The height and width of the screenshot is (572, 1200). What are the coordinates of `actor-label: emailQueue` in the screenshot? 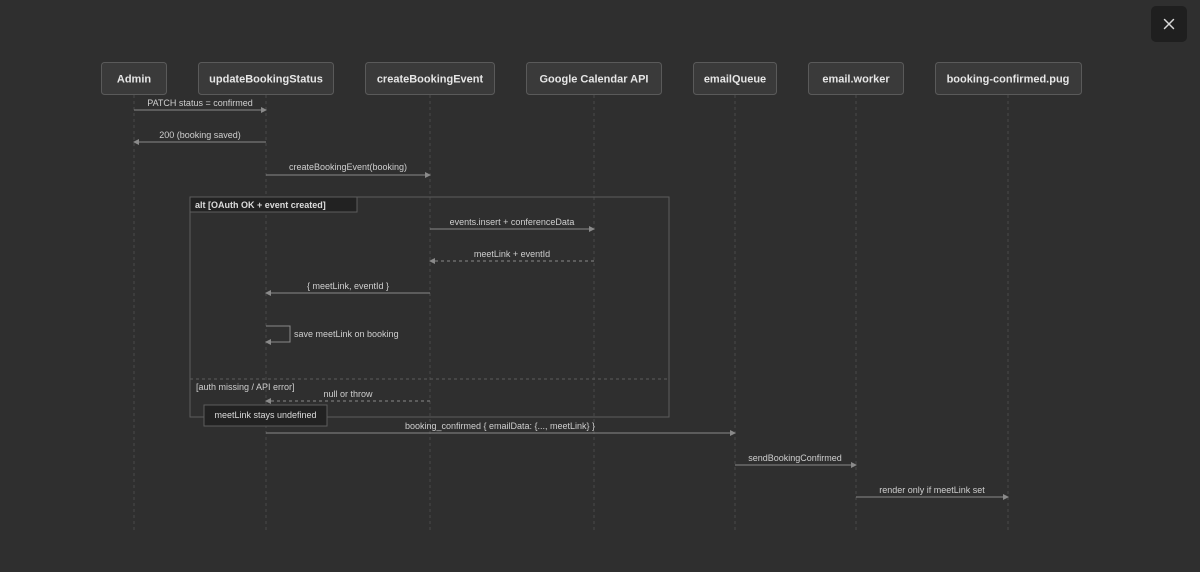 It's located at (735, 80).